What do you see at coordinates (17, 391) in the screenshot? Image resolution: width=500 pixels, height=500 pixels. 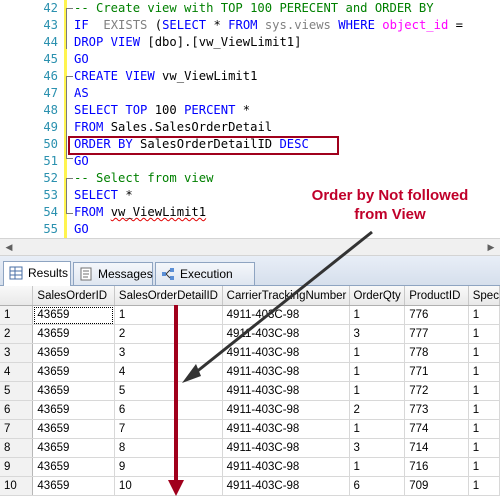 I see `row-number-cell: 5` at bounding box center [17, 391].